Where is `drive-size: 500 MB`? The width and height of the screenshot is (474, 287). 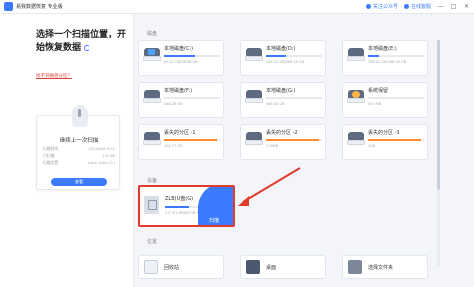
drive-size: 500 MB is located at coordinates (375, 104).